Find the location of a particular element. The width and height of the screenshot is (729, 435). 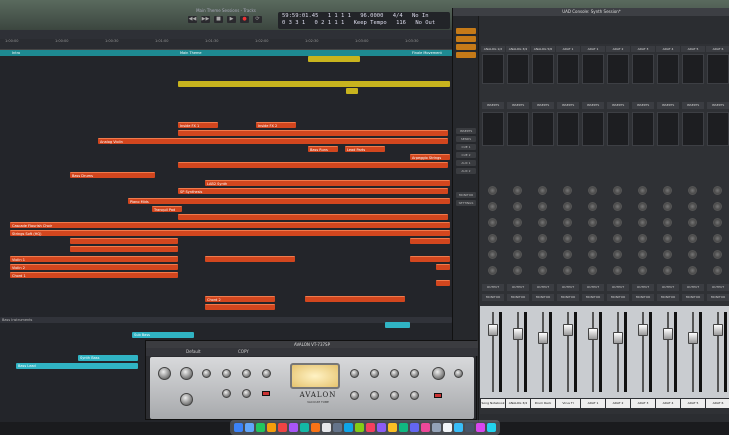

side-button-monitor: MONITOR is located at coordinates (466, 195).